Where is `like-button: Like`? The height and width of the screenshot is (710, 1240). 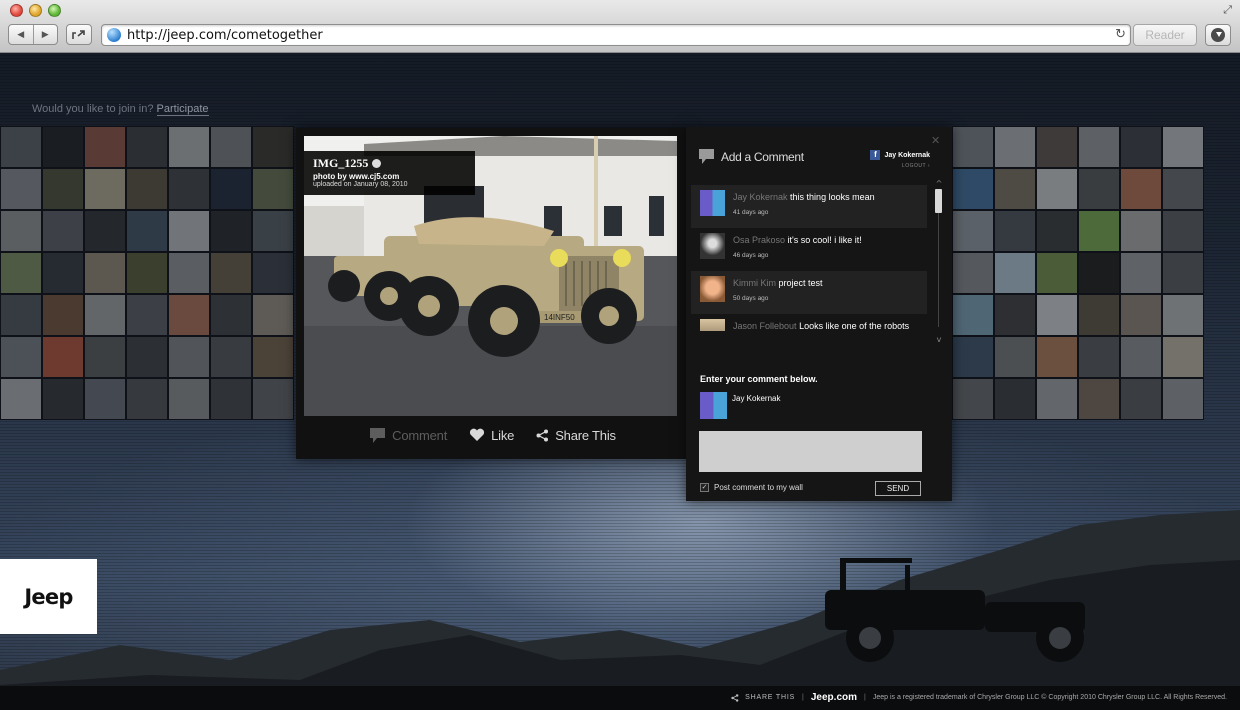 like-button: Like is located at coordinates (491, 435).